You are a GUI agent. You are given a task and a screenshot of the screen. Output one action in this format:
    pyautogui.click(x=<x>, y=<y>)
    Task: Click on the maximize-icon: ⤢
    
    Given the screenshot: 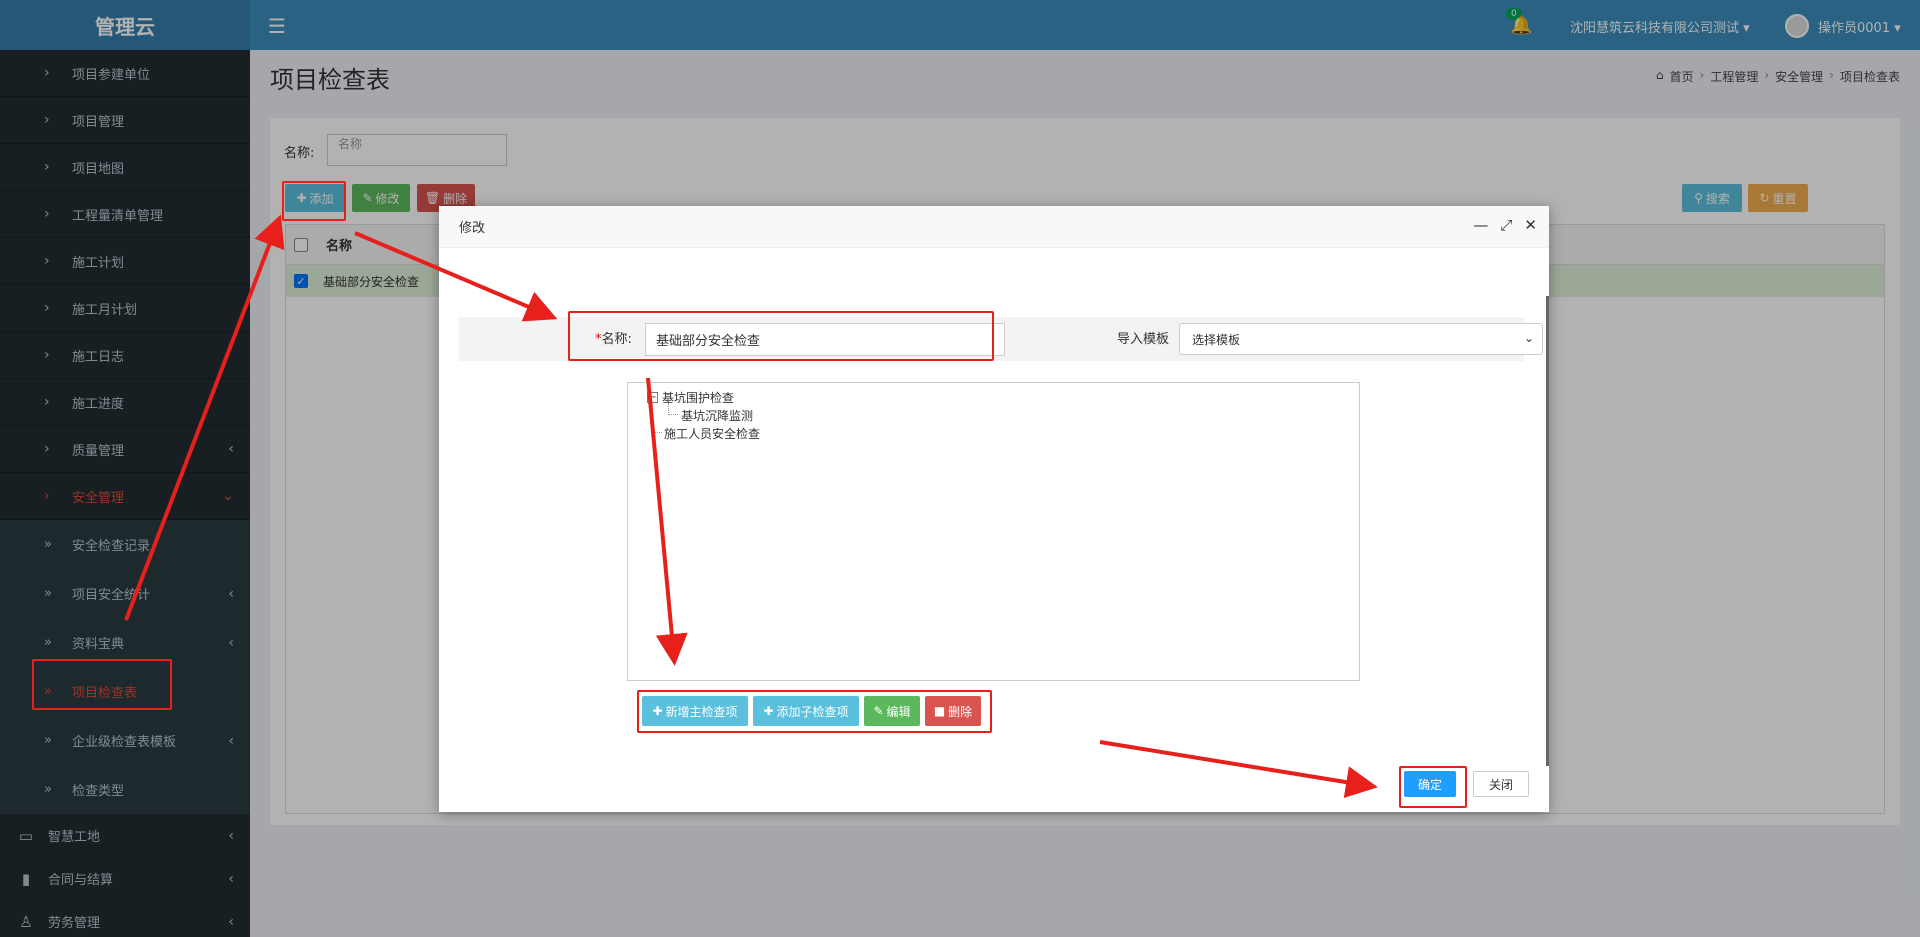 What is the action you would take?
    pyautogui.click(x=1506, y=225)
    